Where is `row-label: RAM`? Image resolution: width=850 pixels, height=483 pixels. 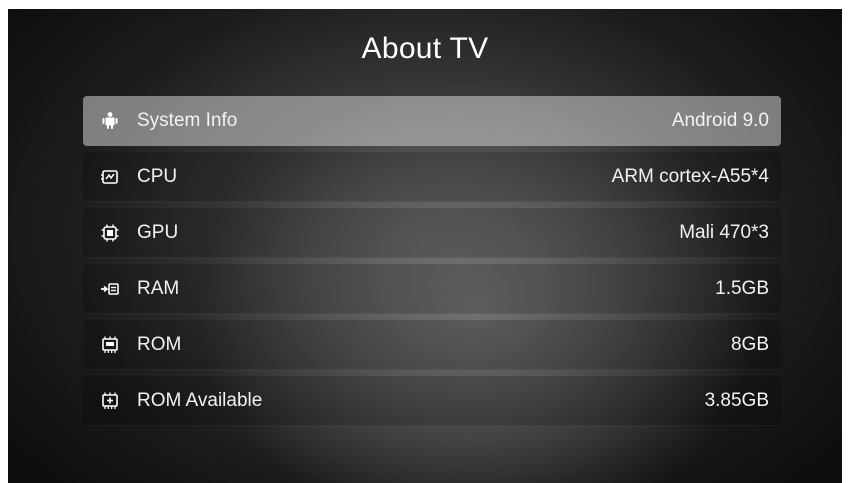 row-label: RAM is located at coordinates (158, 288).